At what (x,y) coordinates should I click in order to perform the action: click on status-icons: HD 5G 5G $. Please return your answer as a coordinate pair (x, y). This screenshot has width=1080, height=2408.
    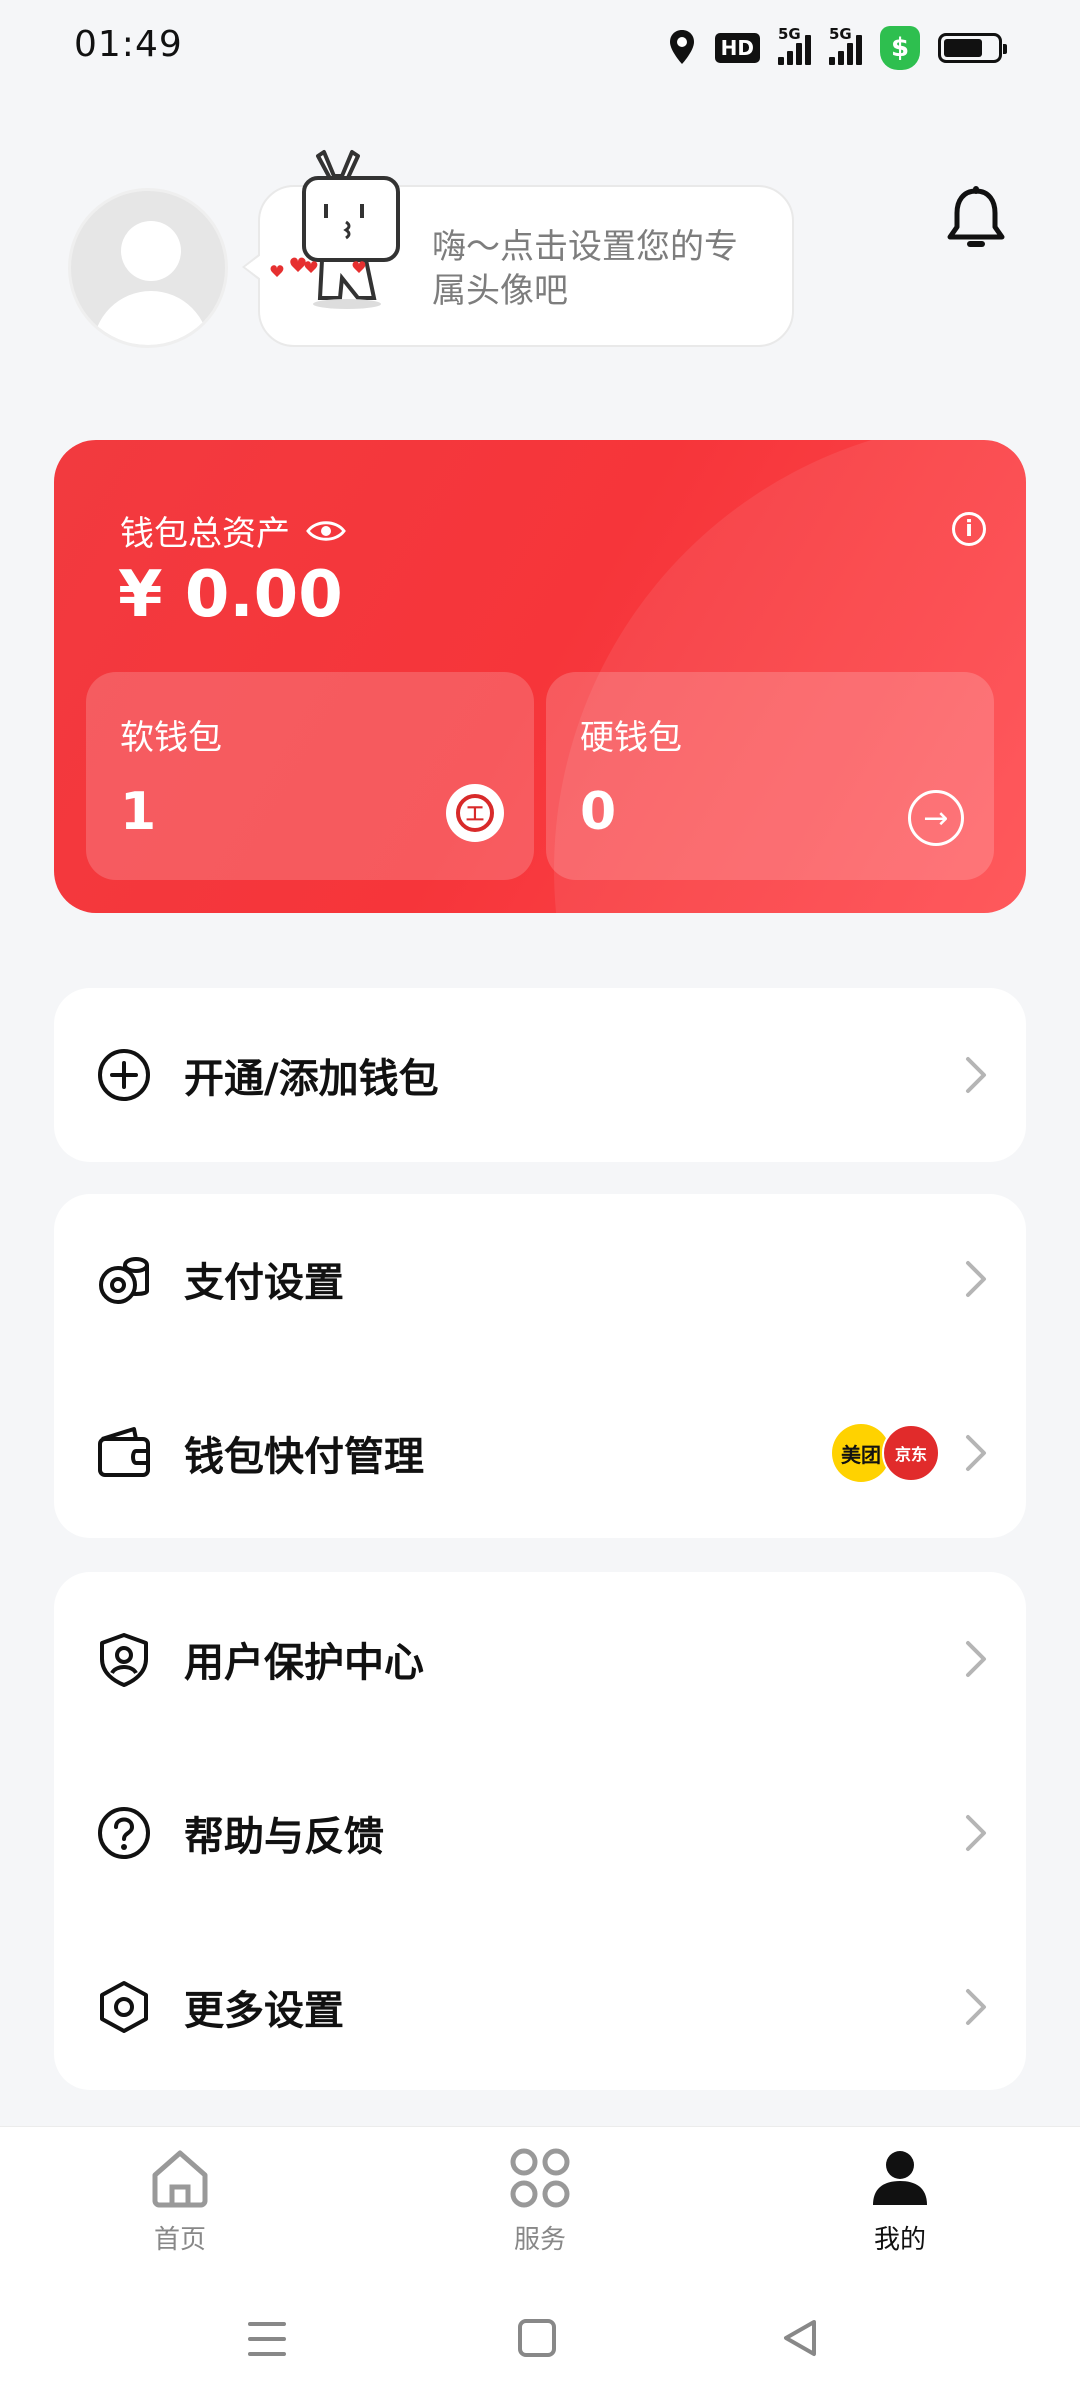
    Looking at the image, I should click on (837, 48).